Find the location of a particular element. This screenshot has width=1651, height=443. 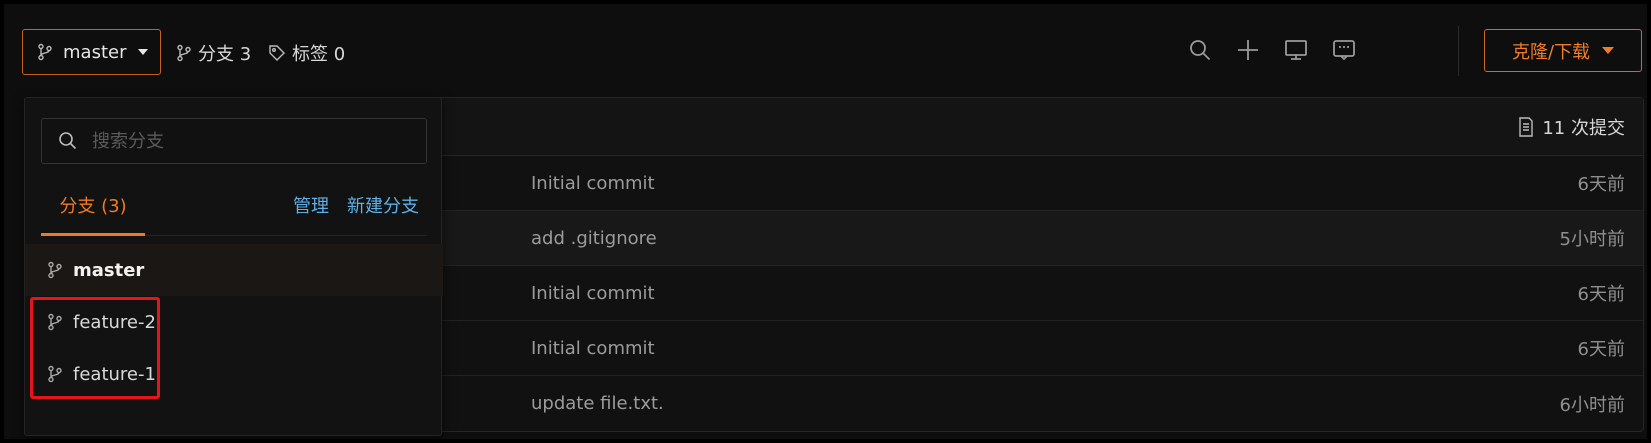

branch-search-box is located at coordinates (234, 141).